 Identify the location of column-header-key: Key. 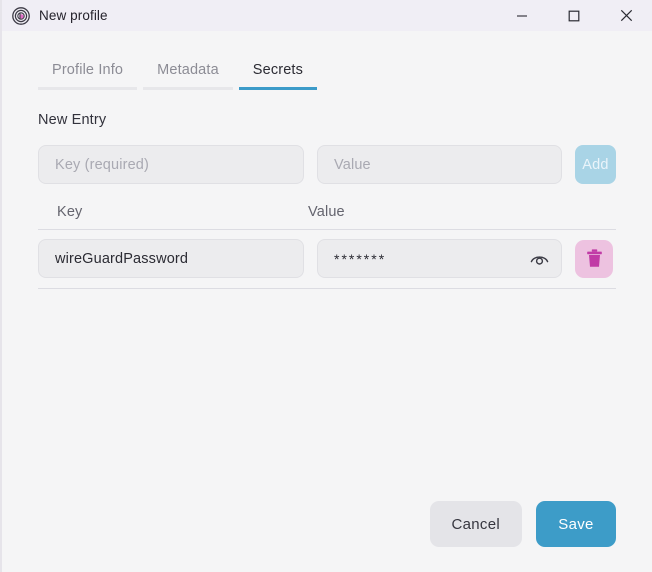
(70, 212).